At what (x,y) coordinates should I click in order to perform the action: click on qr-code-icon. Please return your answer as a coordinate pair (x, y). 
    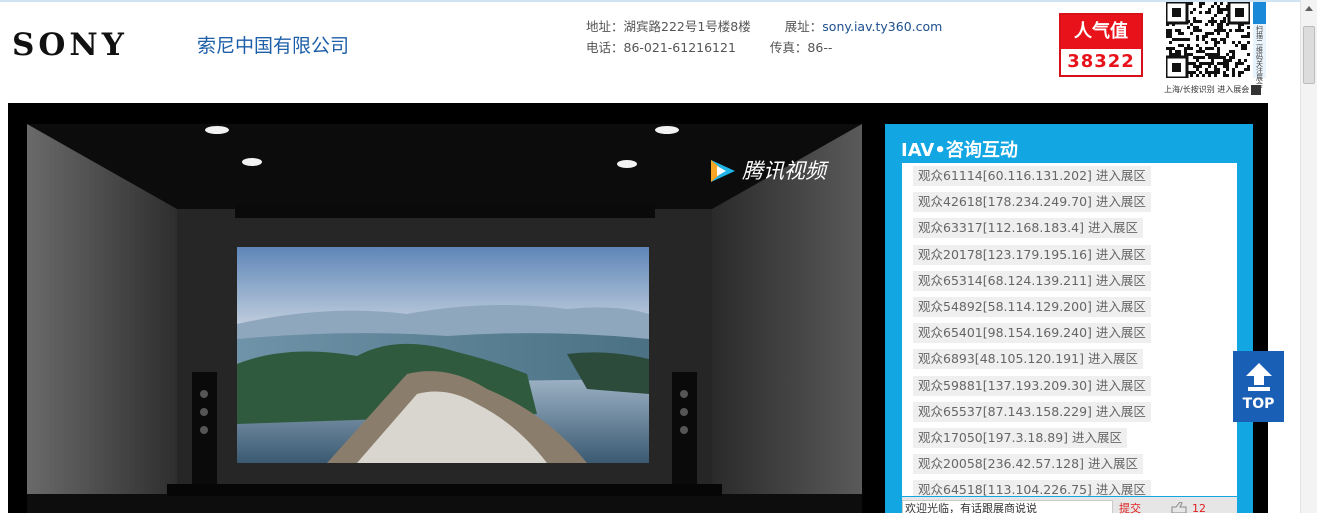
    Looking at the image, I should click on (1208, 40).